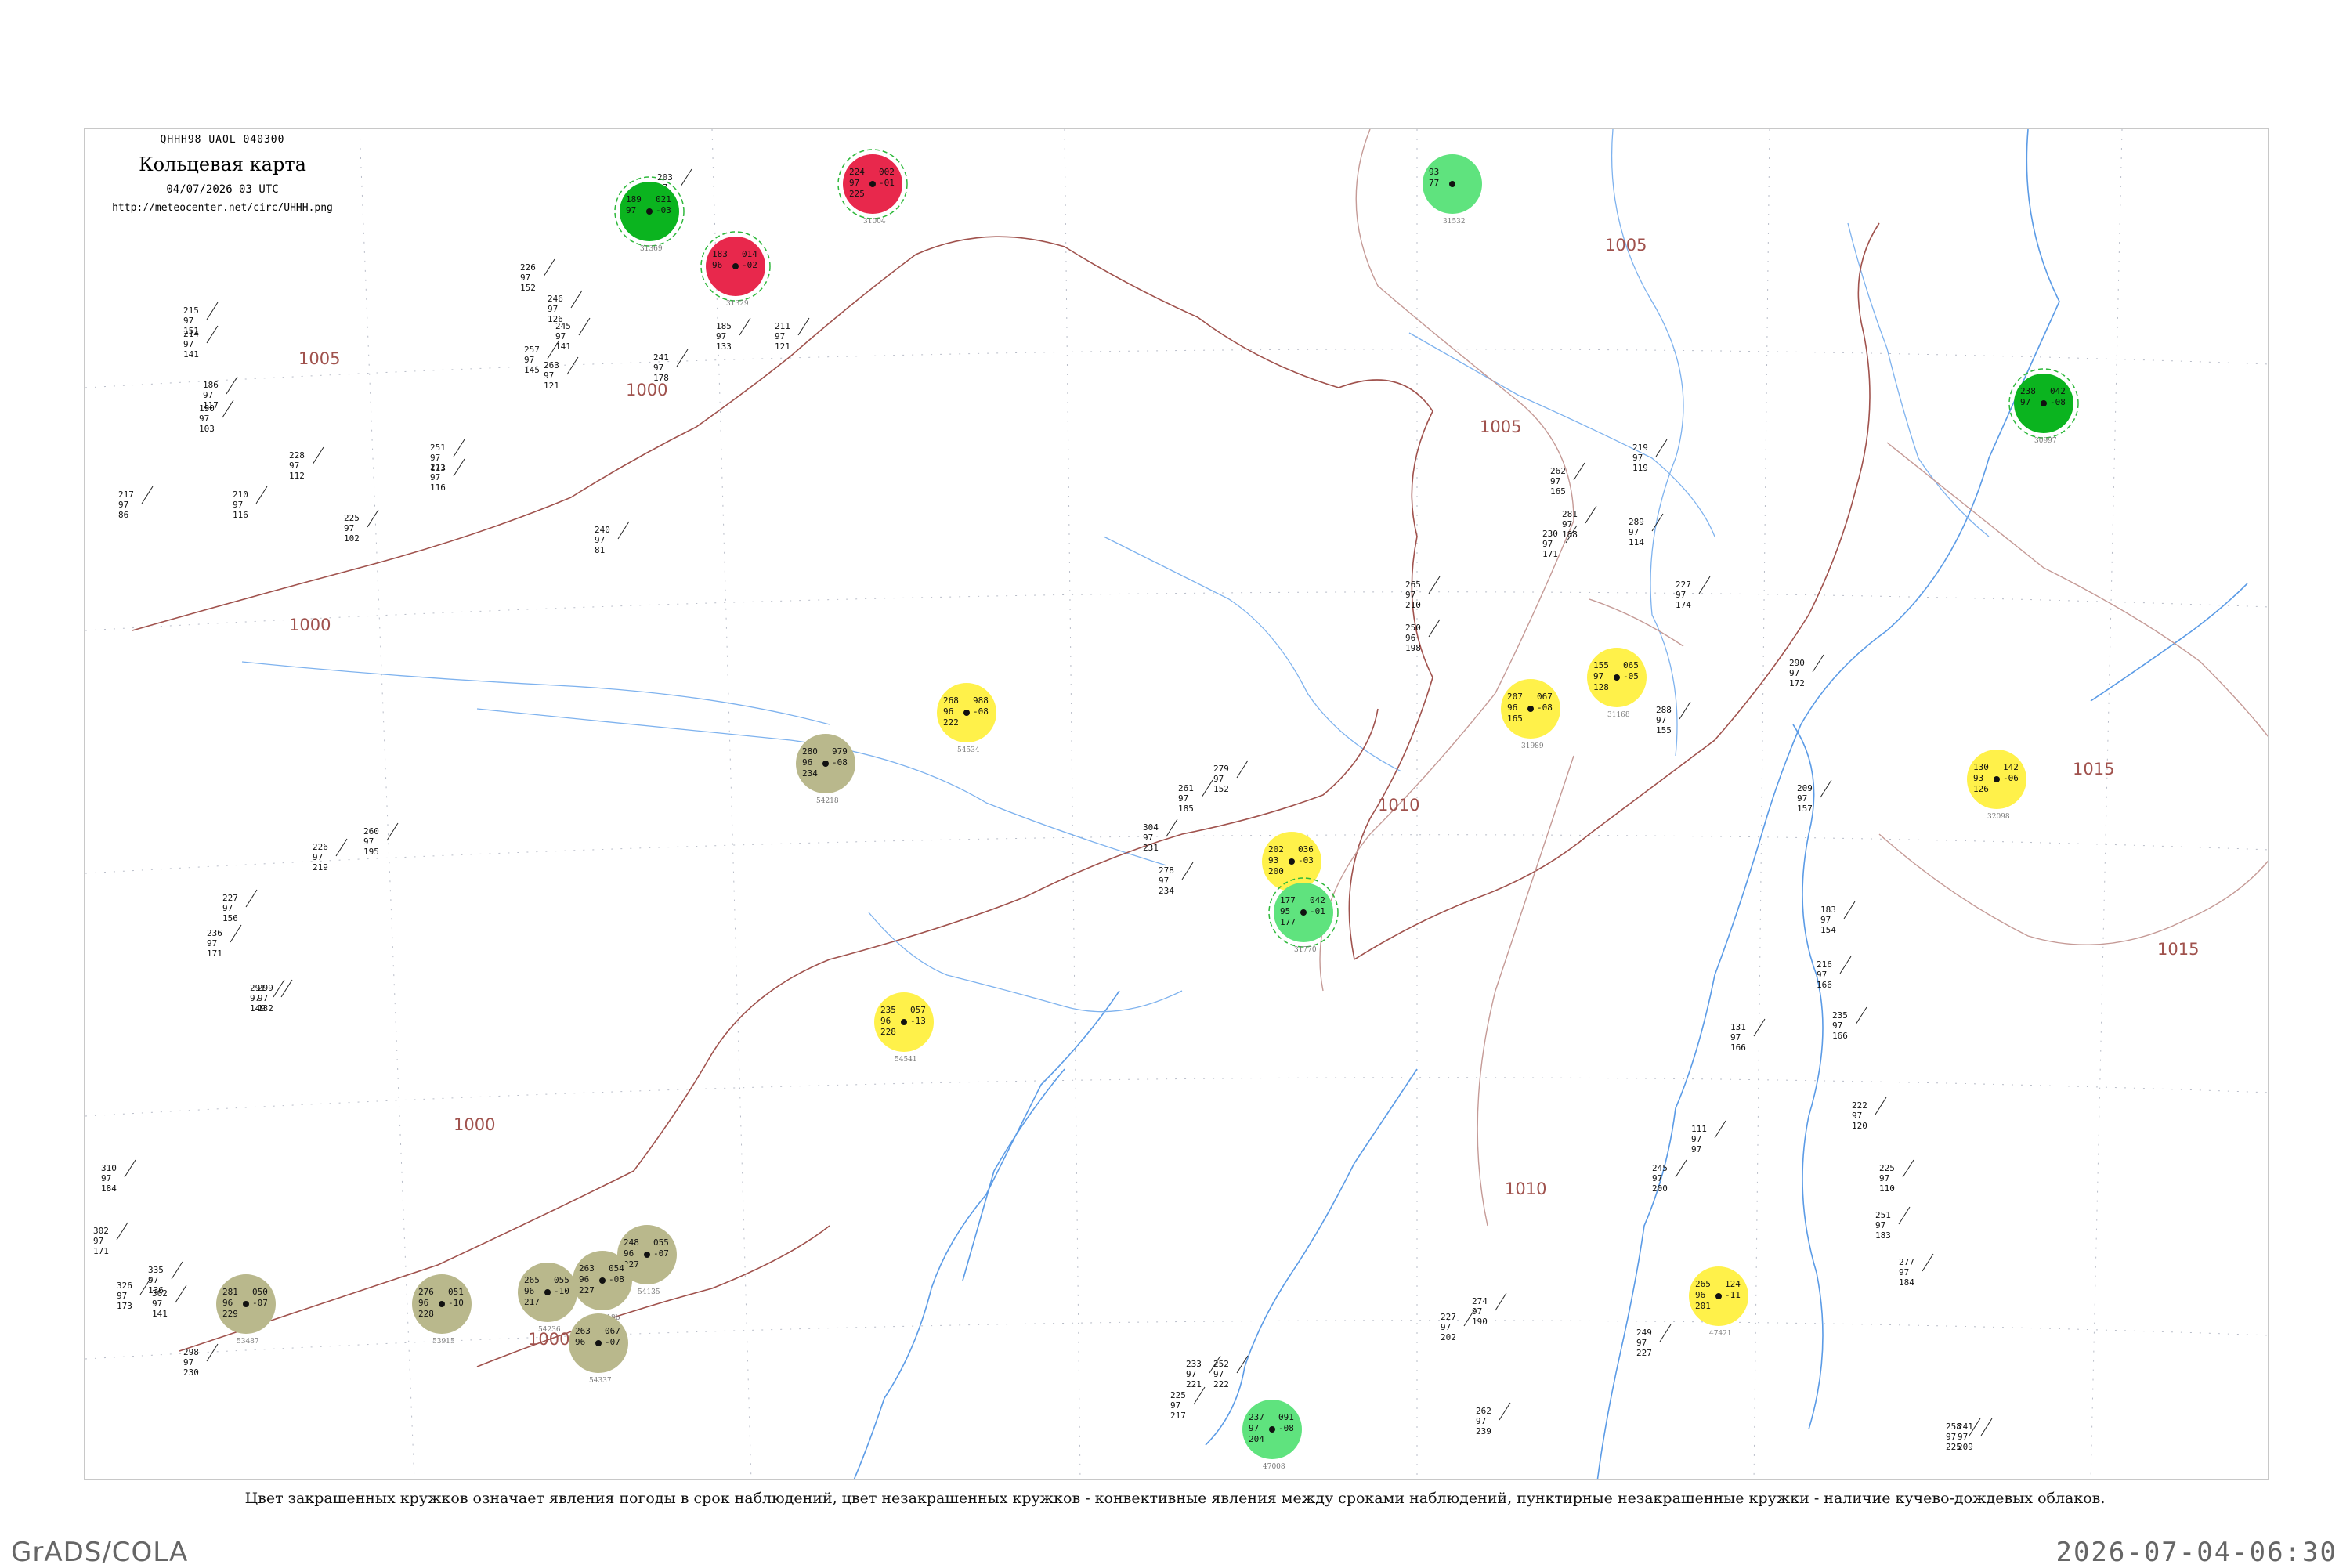 The width and height of the screenshot is (2350, 1568). What do you see at coordinates (456, 1292) in the screenshot?
I see `station-value: 051` at bounding box center [456, 1292].